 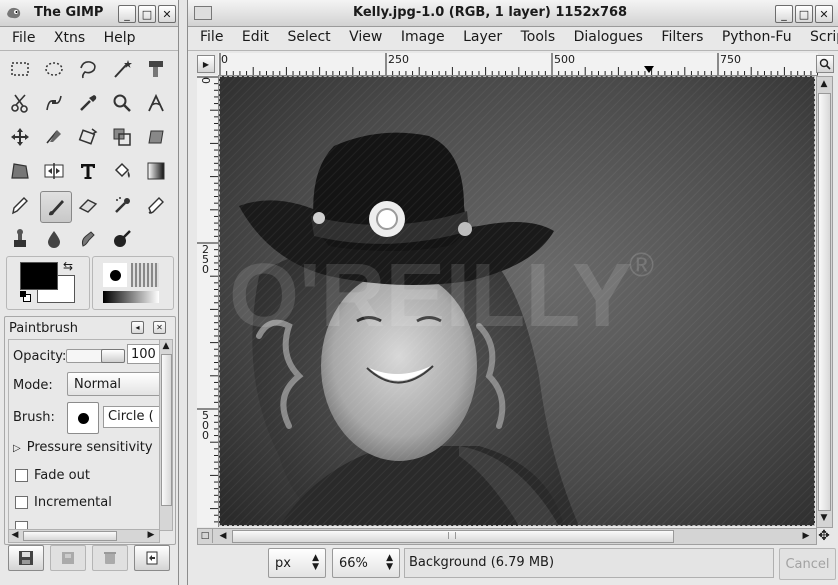 I want to click on lasso-tool, so click(x=88, y=69).